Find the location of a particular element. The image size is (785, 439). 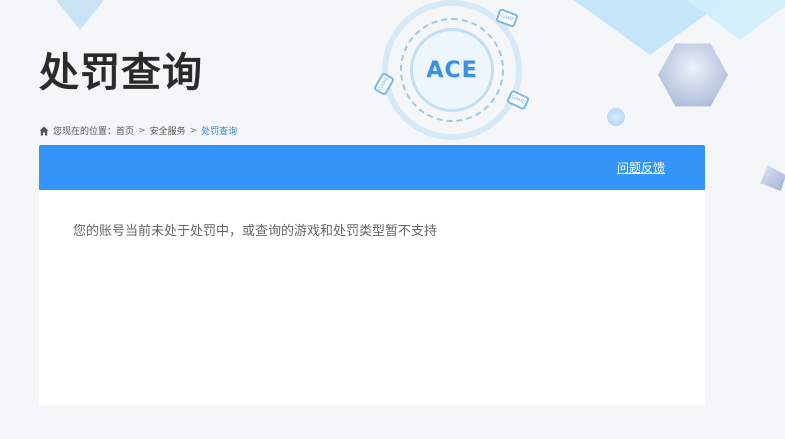

result-message: 您的账号当前未处于处罚中，或查询的游戏和处罚类型暂不支持 is located at coordinates (255, 231).